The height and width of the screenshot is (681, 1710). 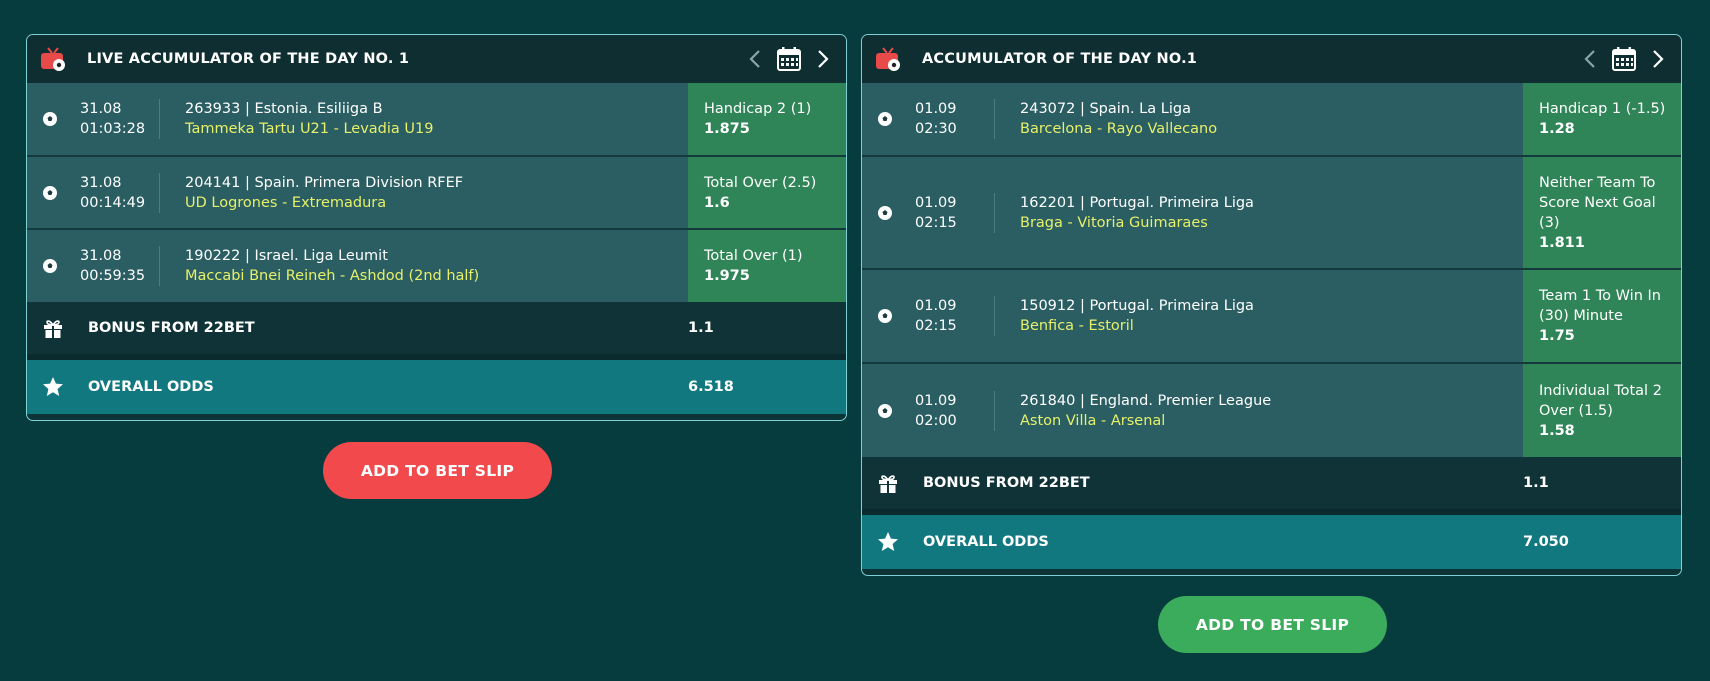 What do you see at coordinates (1060, 59) in the screenshot?
I see `panel-title: ACCUMULATOR OF THE DAY NO.1` at bounding box center [1060, 59].